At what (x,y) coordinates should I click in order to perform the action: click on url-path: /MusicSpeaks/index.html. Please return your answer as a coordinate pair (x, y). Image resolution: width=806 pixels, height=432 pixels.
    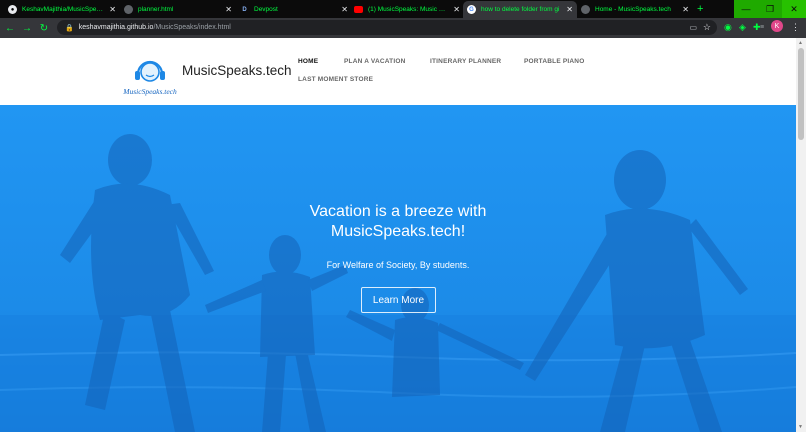
    Looking at the image, I should click on (192, 27).